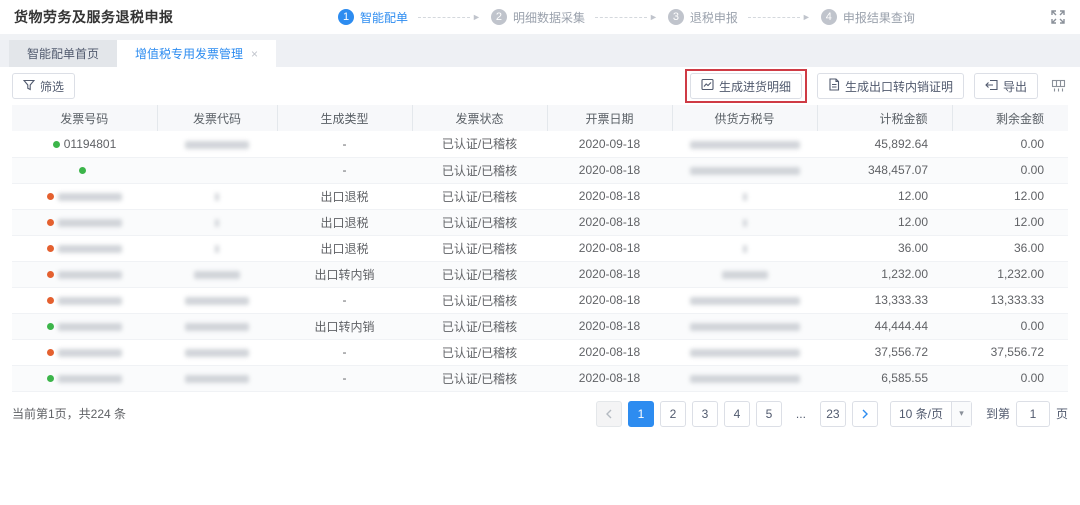  I want to click on table-row: 出口转内销 已认证/已稽核 2020-08-18 1,232.00 1,232.00, so click(540, 274).